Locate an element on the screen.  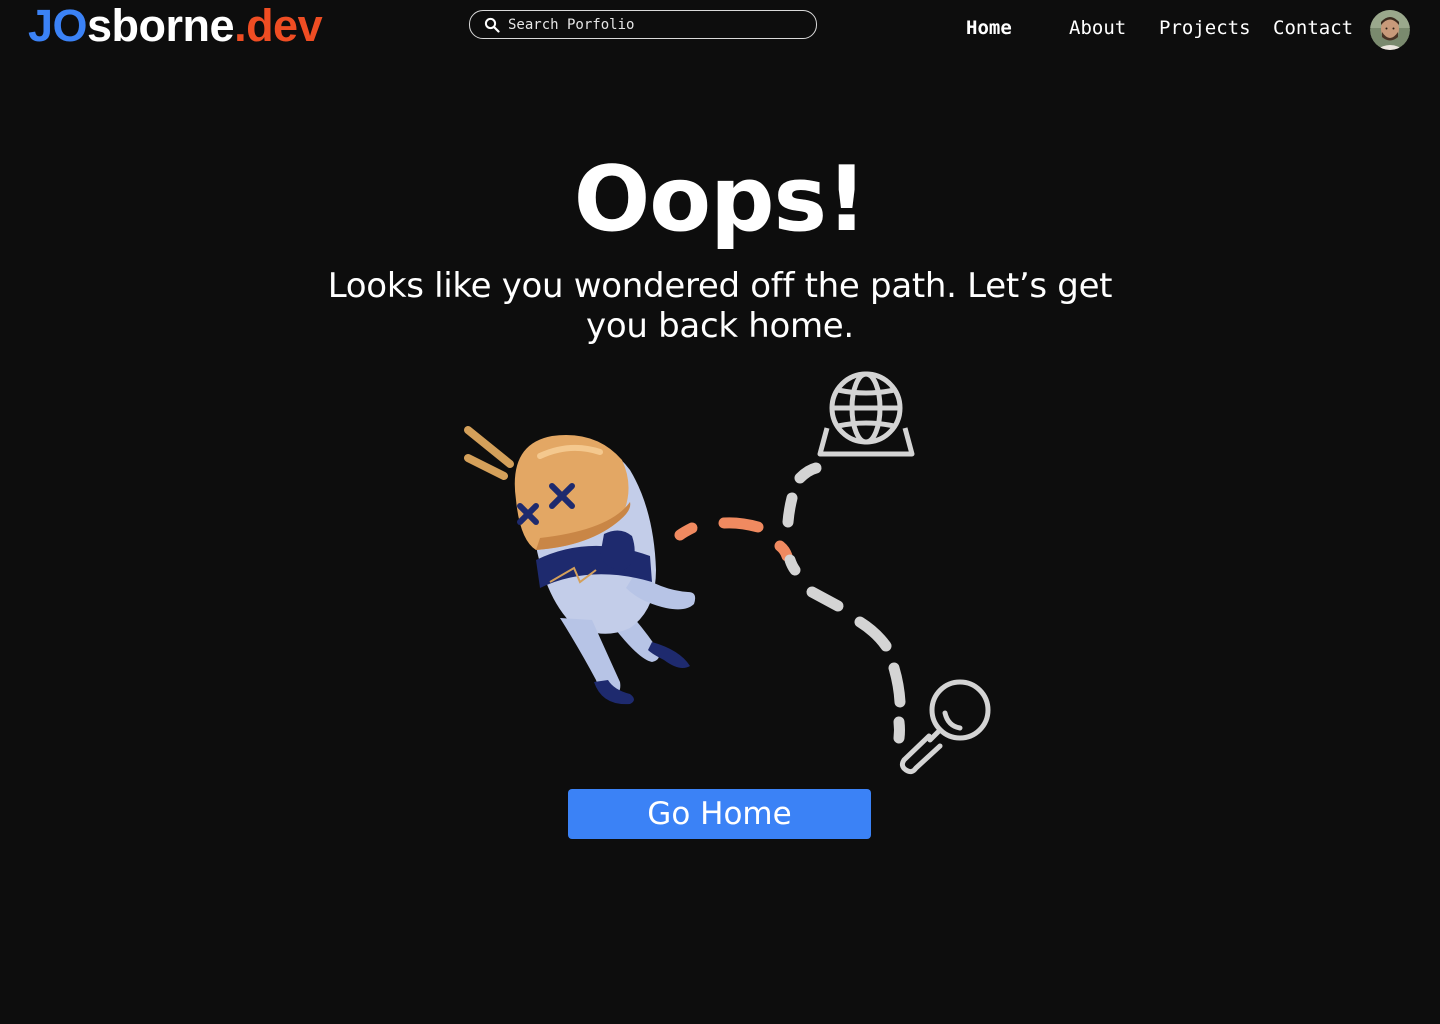
profile-avatar is located at coordinates (1390, 30).